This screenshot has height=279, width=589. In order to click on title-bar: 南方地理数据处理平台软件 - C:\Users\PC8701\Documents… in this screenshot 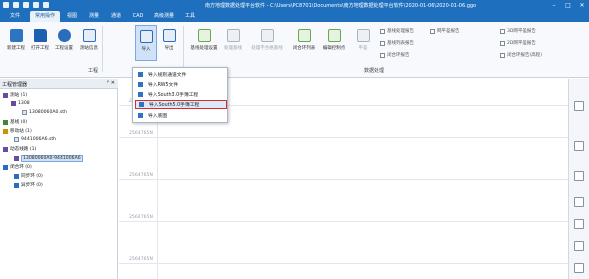, I will do `click(294, 5)`.